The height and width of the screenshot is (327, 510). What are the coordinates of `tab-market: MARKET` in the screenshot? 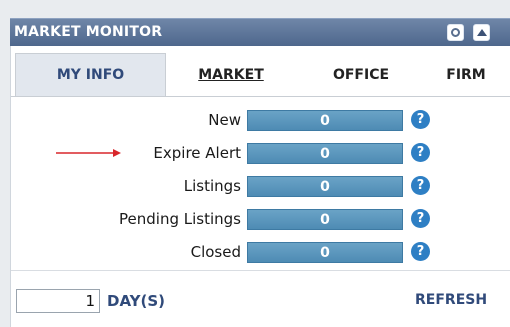 It's located at (231, 74).